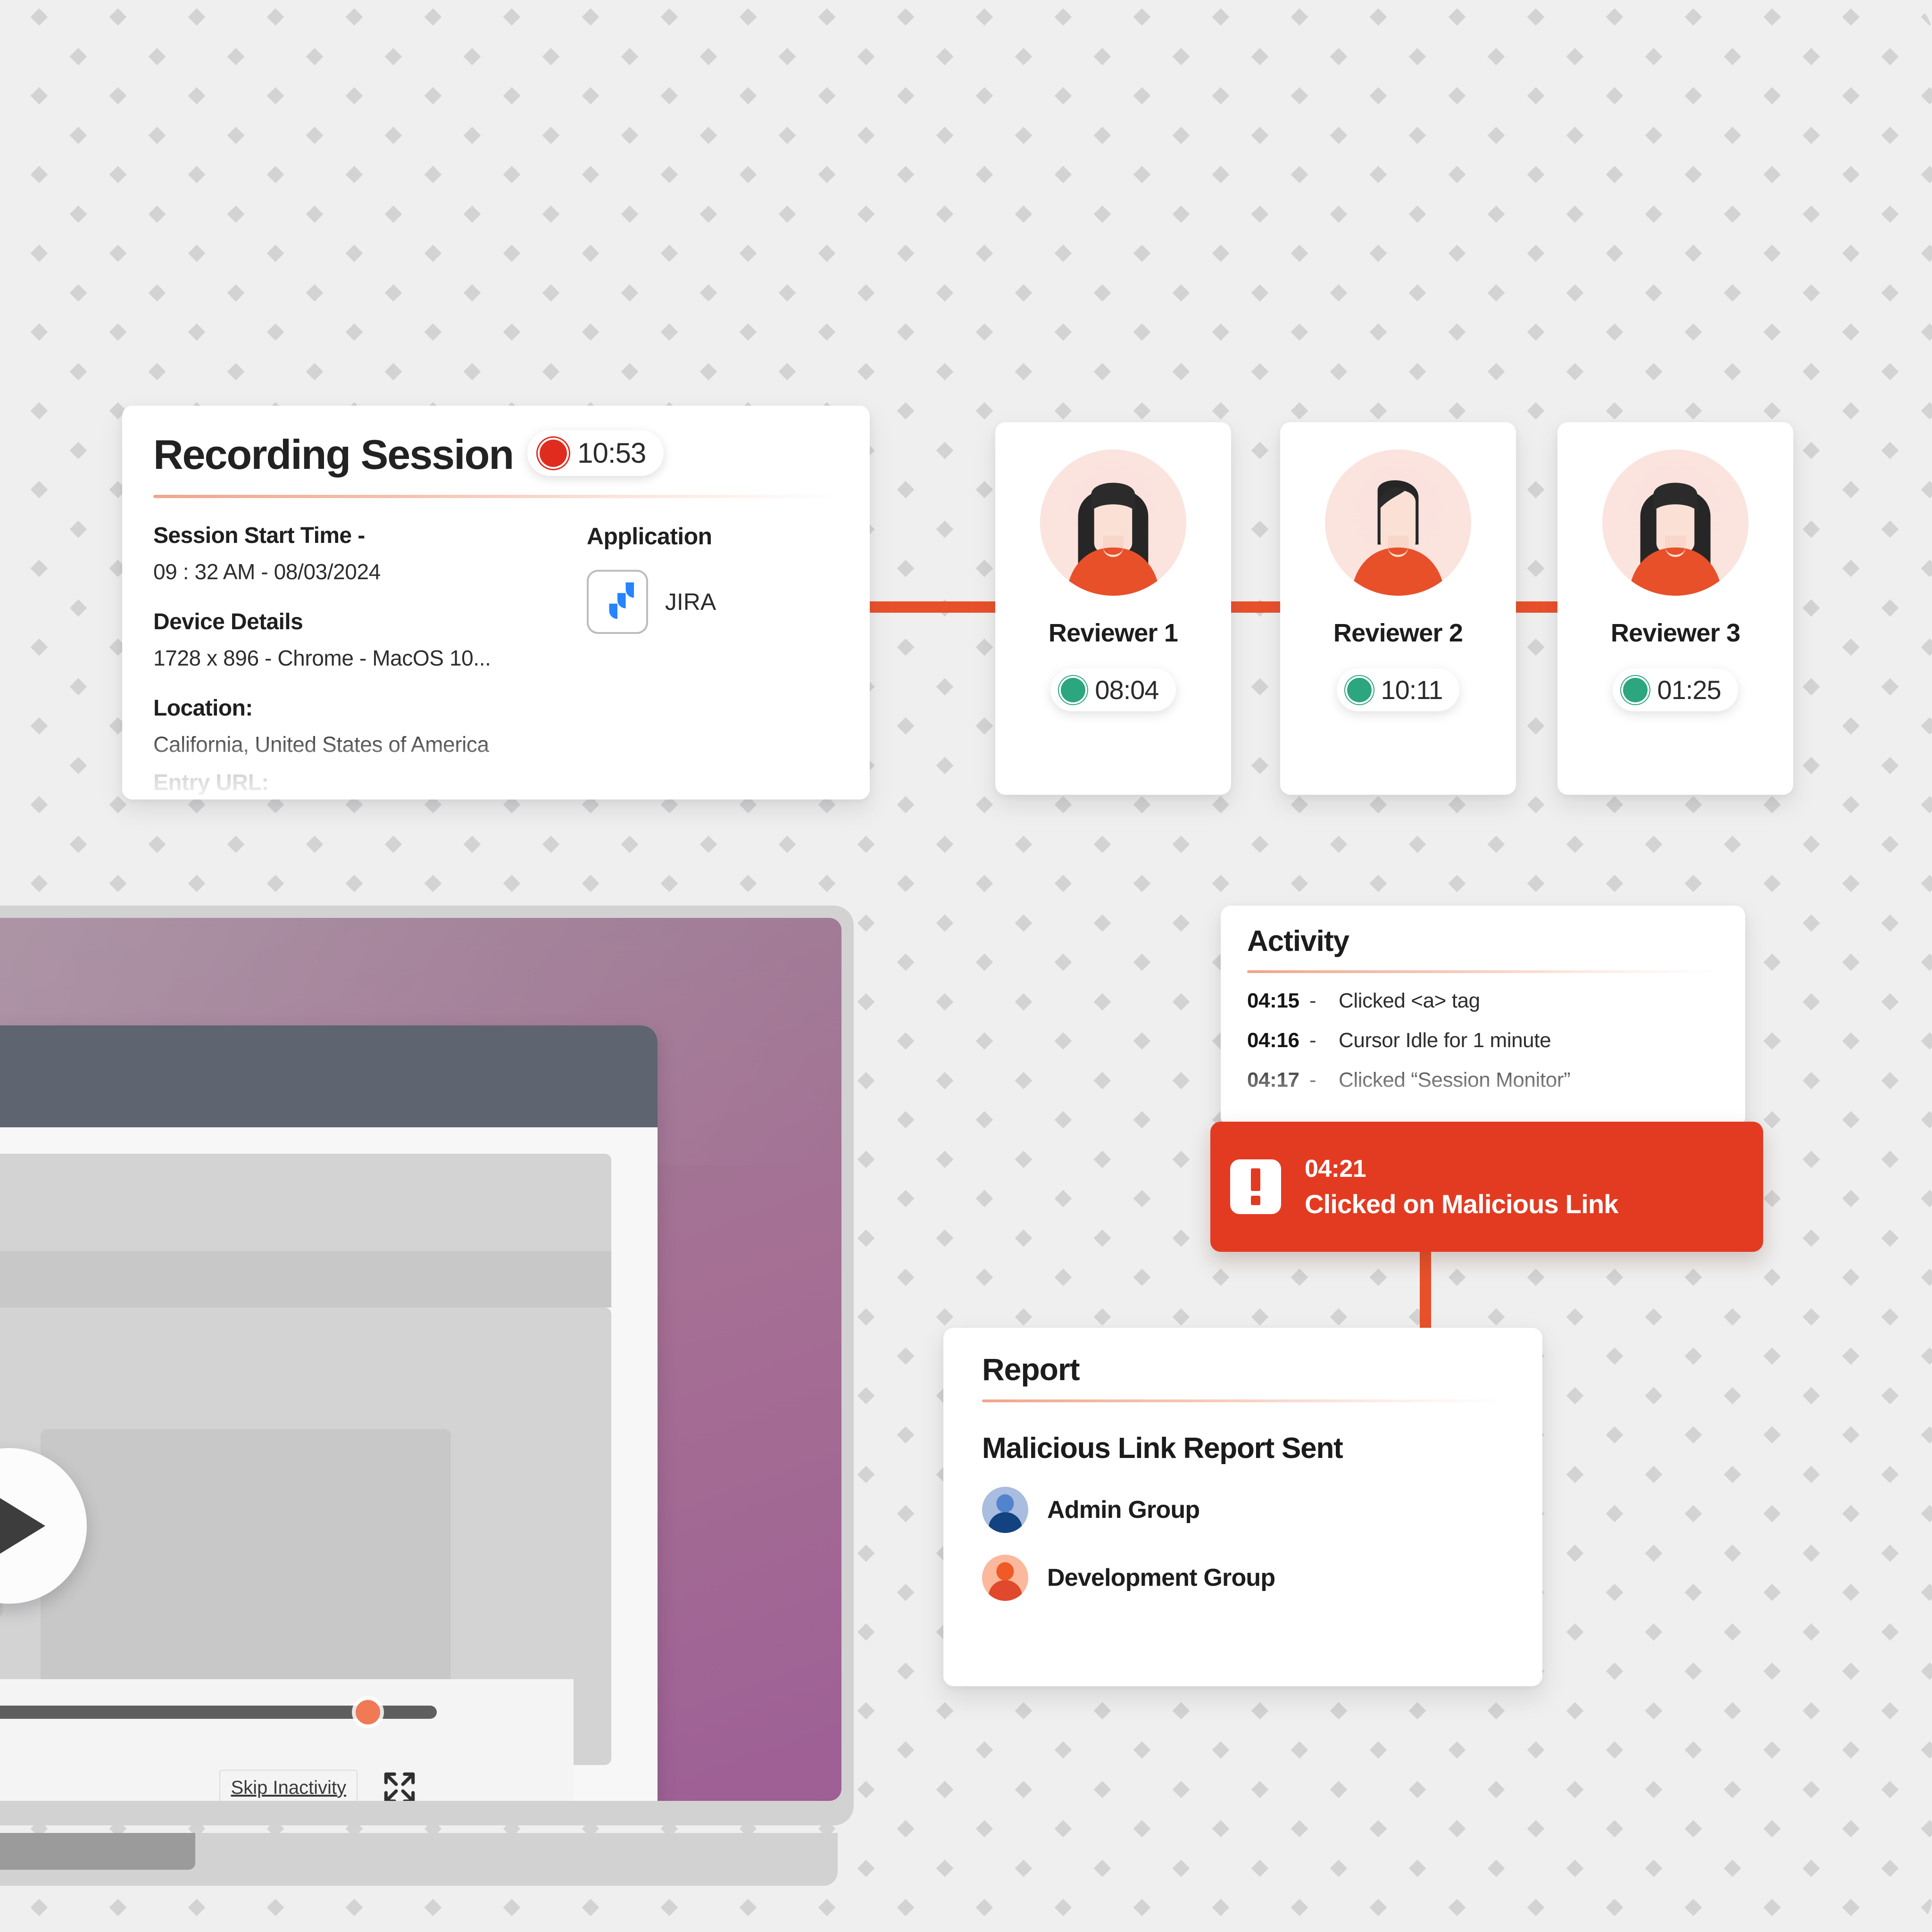  Describe the element at coordinates (1243, 1400) in the screenshot. I see `report-divider` at that location.